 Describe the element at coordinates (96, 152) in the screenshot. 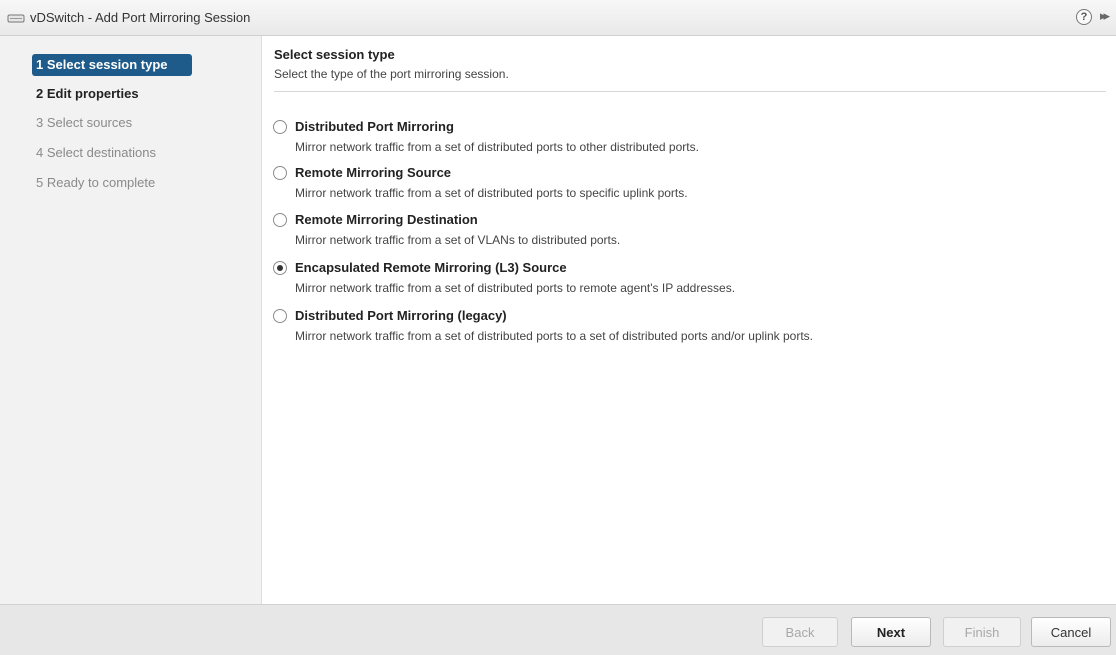

I see `step-select-destinations: 4 Select destinations` at that location.